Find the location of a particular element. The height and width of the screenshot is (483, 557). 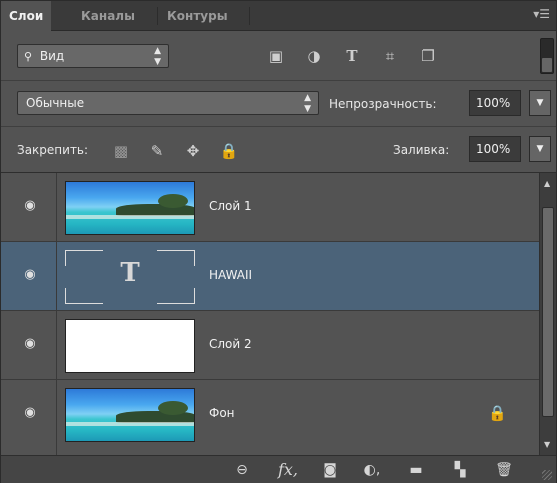

type-filter-icon: T is located at coordinates (352, 56).